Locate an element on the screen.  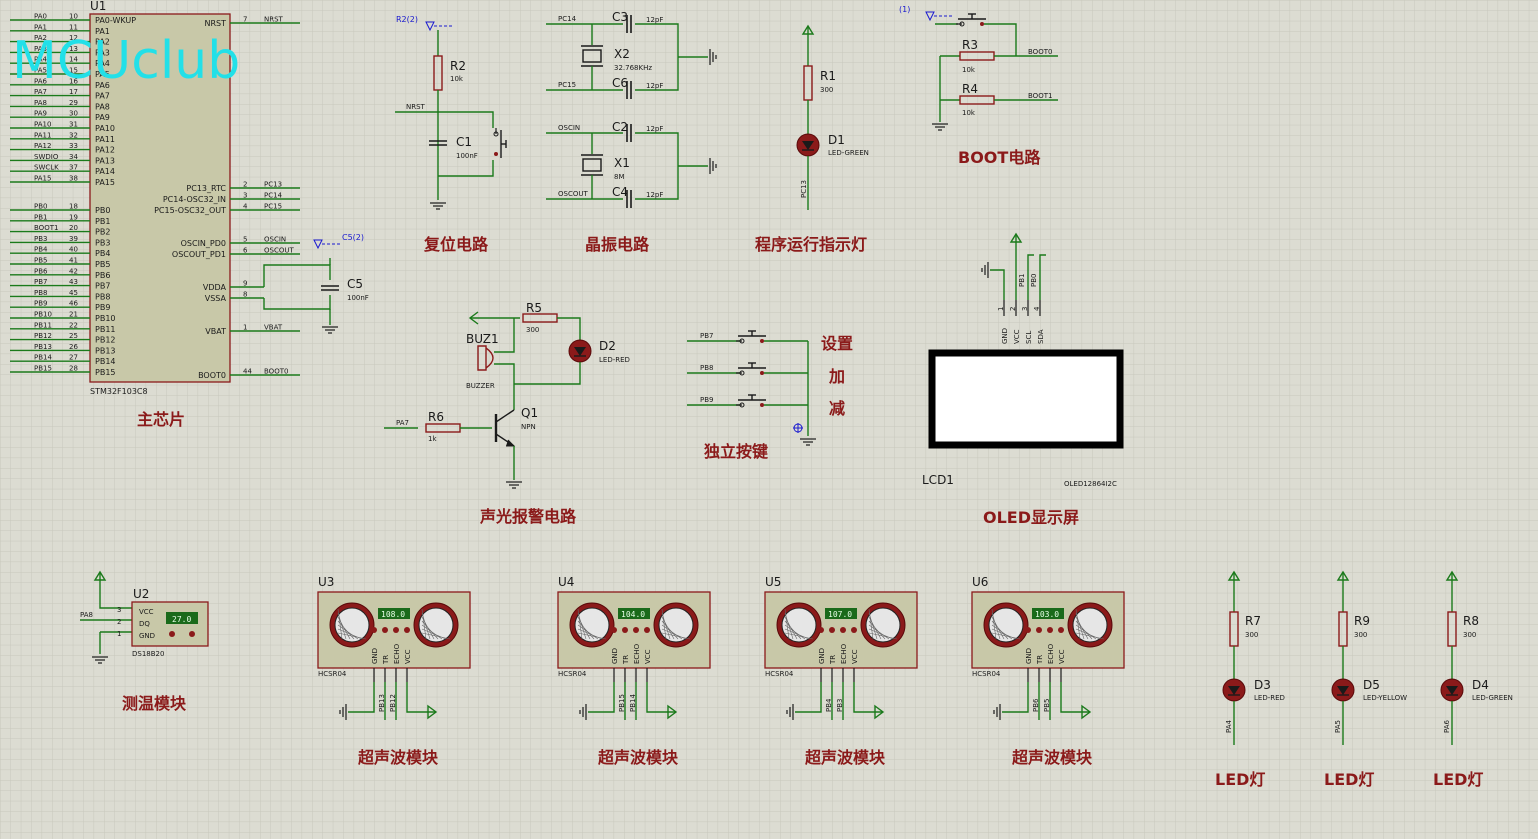
led-d-value: LED-GREEN is located at coordinates (1492, 698).